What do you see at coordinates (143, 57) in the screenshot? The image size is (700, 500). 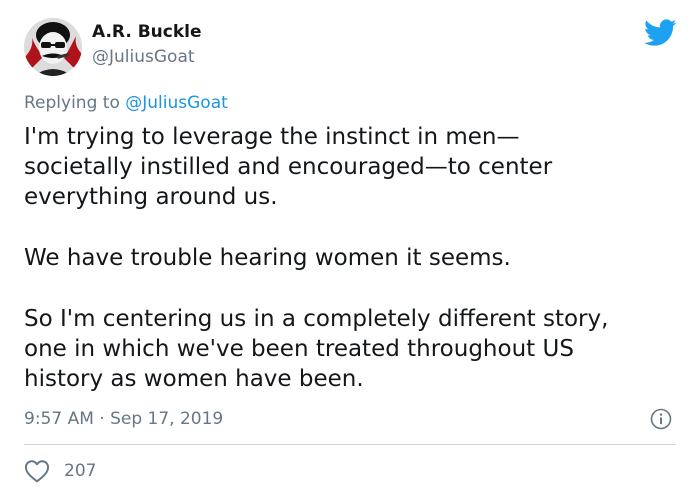 I see `author-handle: @JuliusGoat` at bounding box center [143, 57].